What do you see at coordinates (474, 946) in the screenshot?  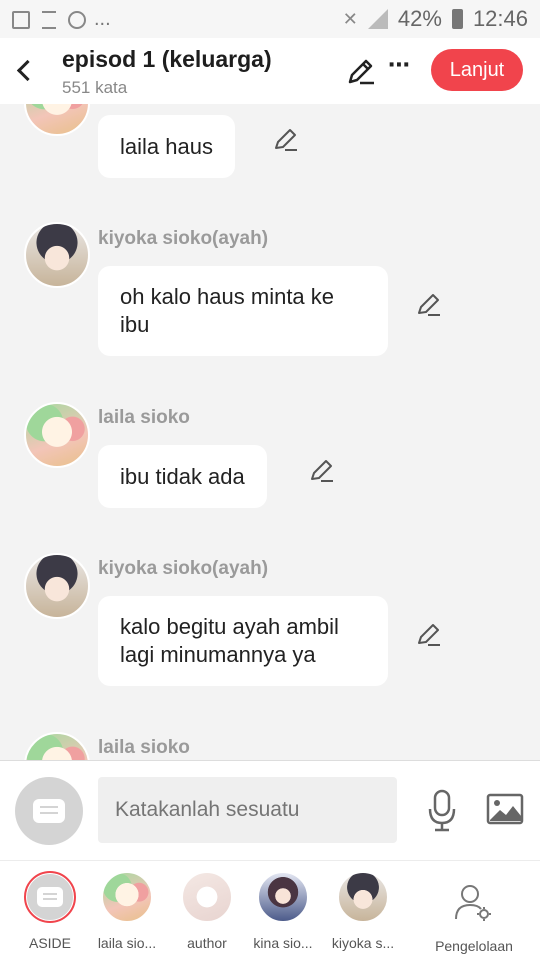 I see `manage-label: Pengelolaan` at bounding box center [474, 946].